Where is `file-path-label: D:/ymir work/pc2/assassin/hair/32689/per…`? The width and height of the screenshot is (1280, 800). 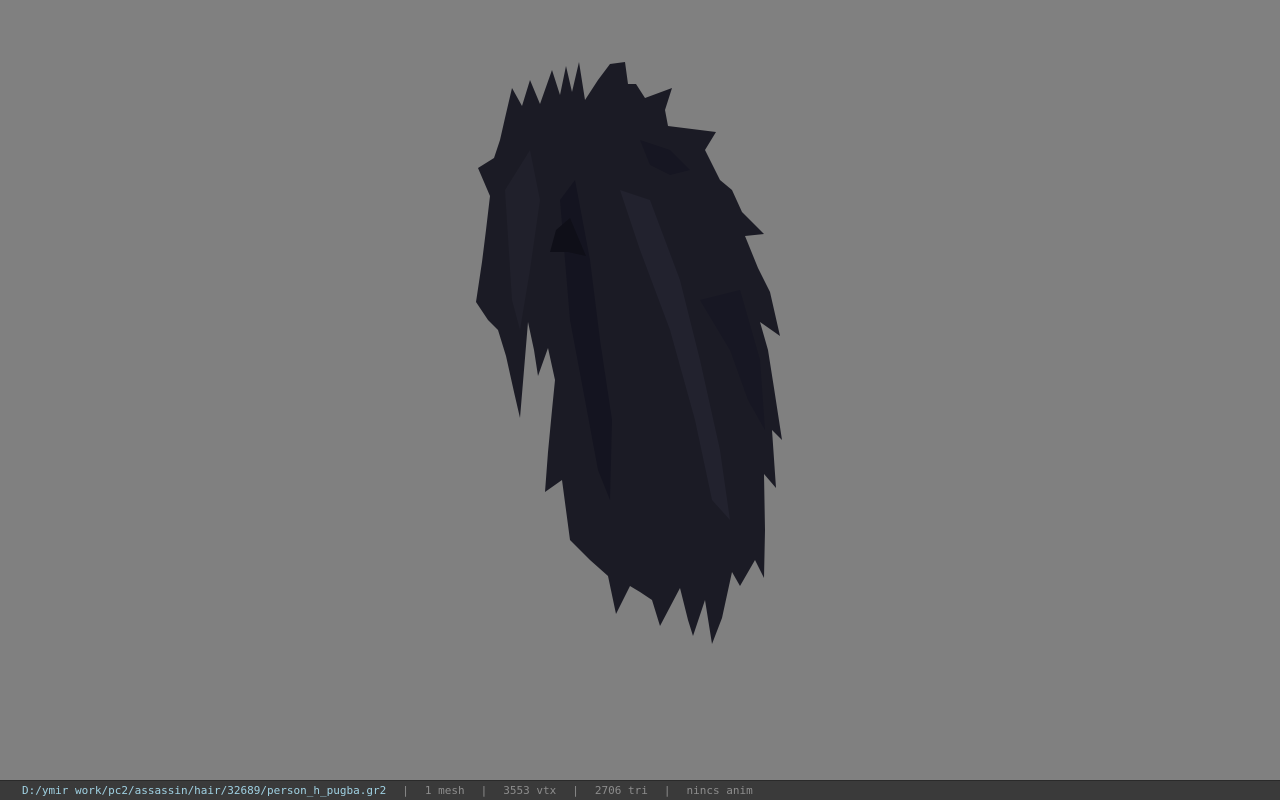 file-path-label: D:/ymir work/pc2/assassin/hair/32689/per… is located at coordinates (204, 790).